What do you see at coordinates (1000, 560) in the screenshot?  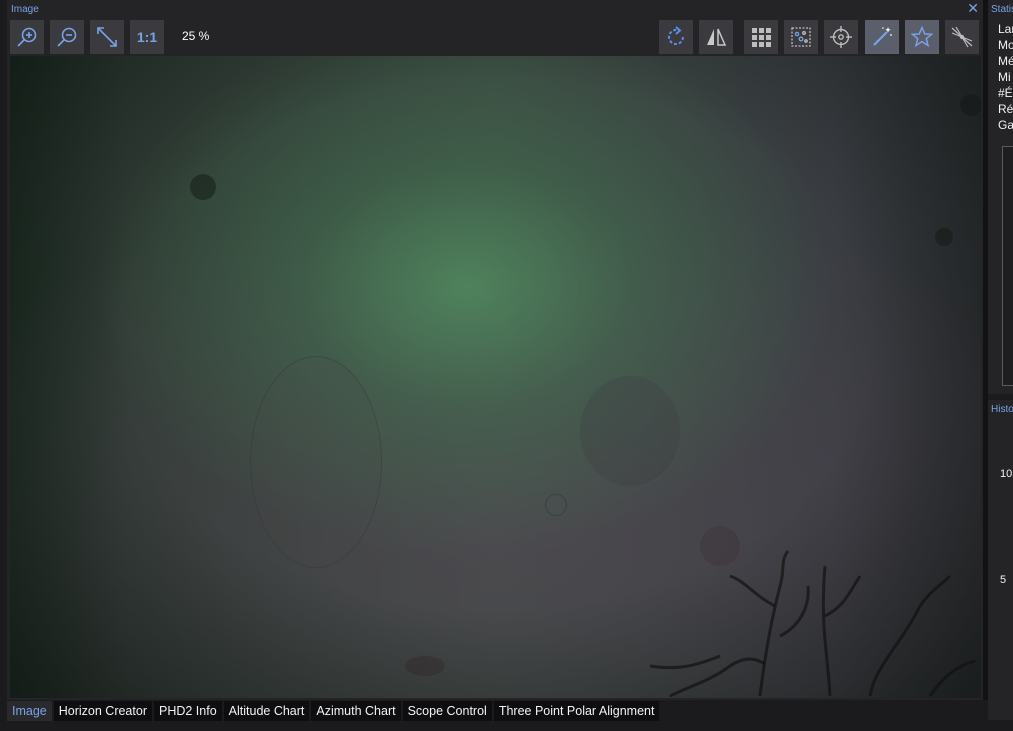 I see `histogram-panel: Histo 10 5` at bounding box center [1000, 560].